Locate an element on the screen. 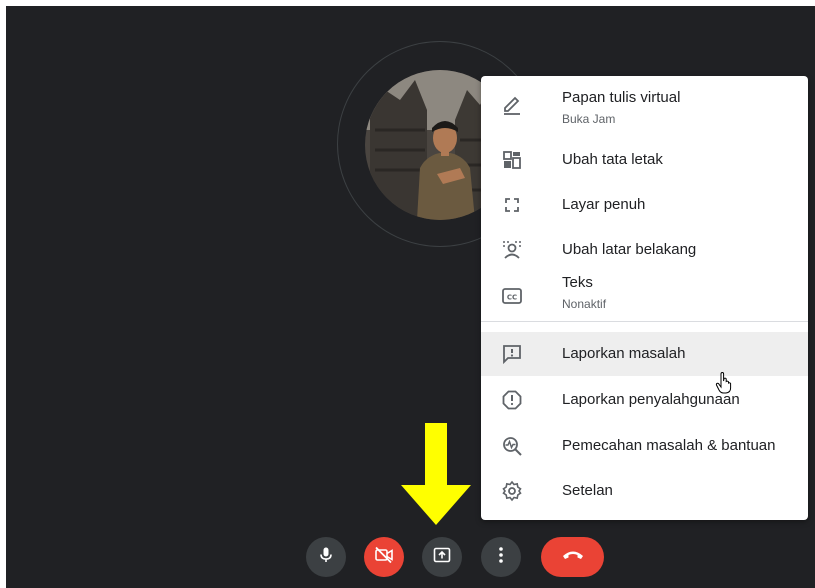 The image size is (815, 588). microphone-button is located at coordinates (326, 557).